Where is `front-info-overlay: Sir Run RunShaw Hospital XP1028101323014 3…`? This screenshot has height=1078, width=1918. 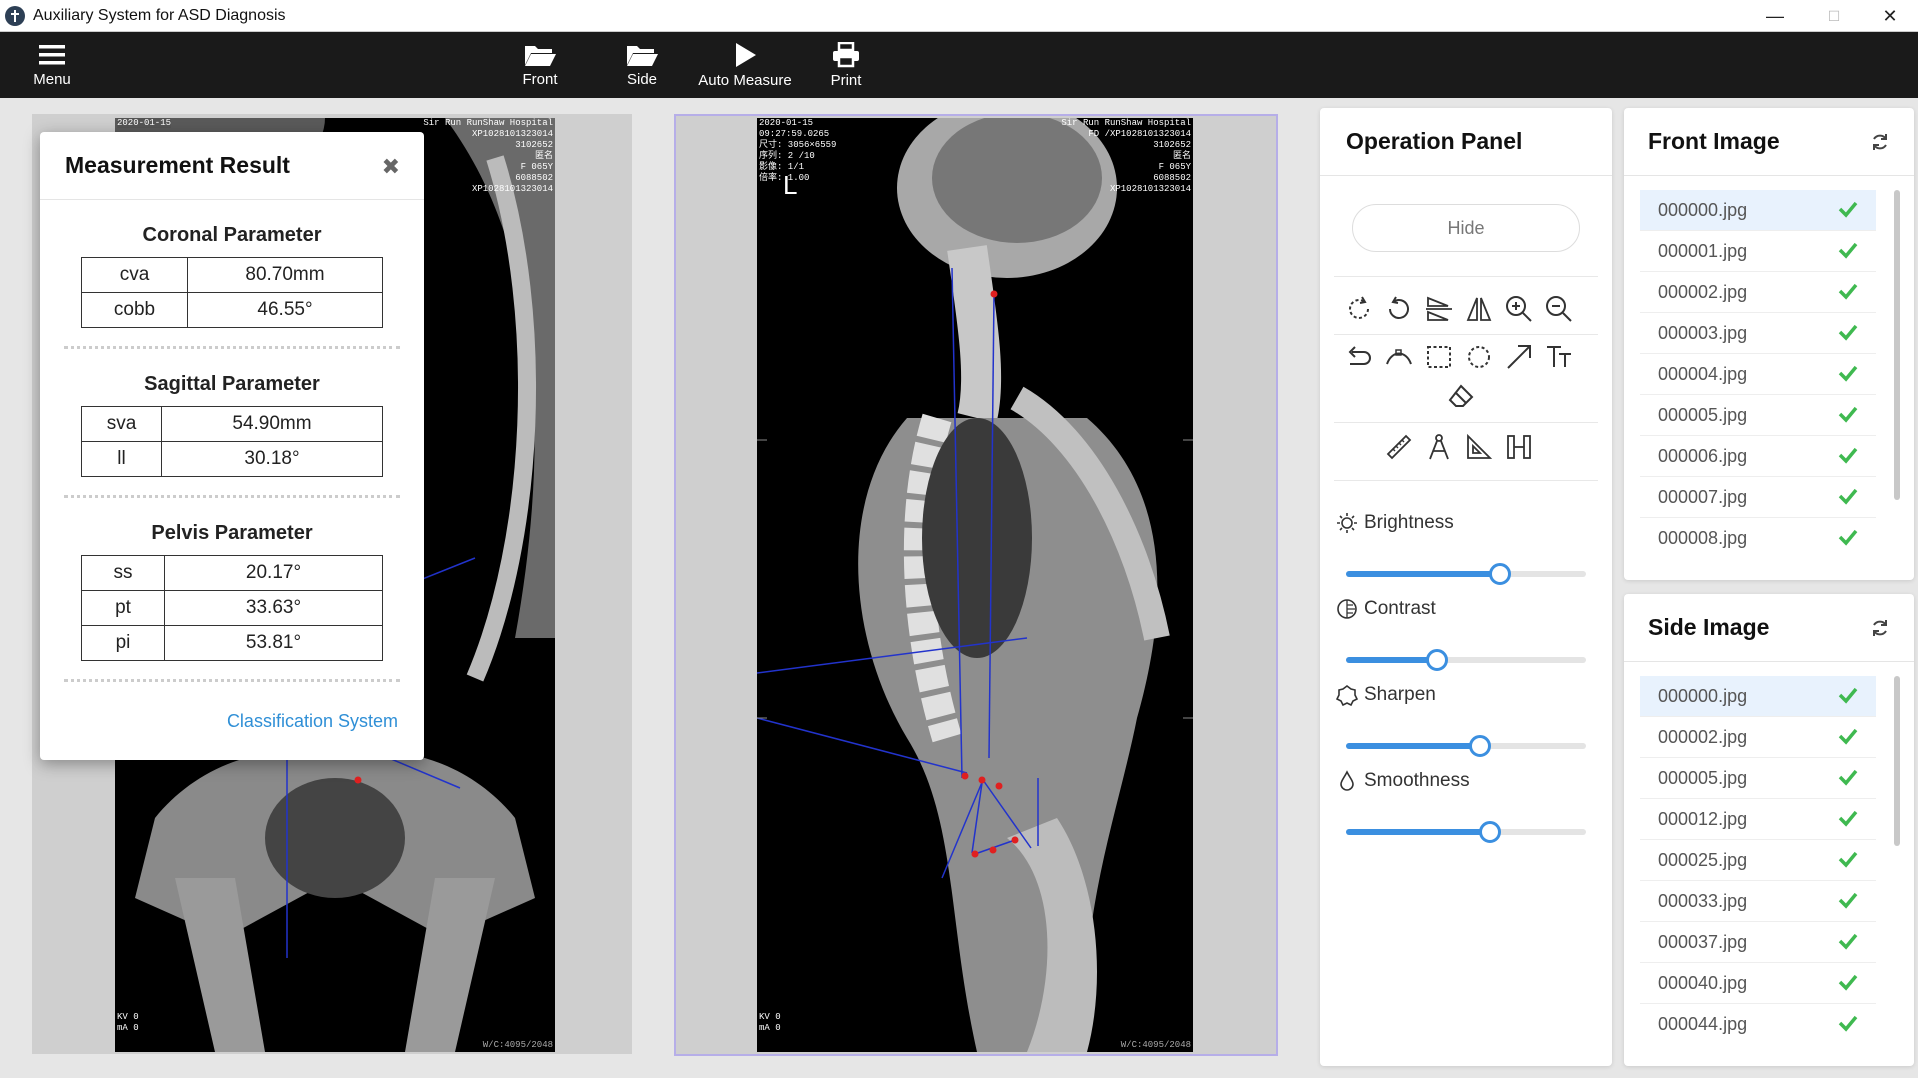 front-info-overlay: Sir Run RunShaw Hospital XP1028101323014 3… is located at coordinates (488, 156).